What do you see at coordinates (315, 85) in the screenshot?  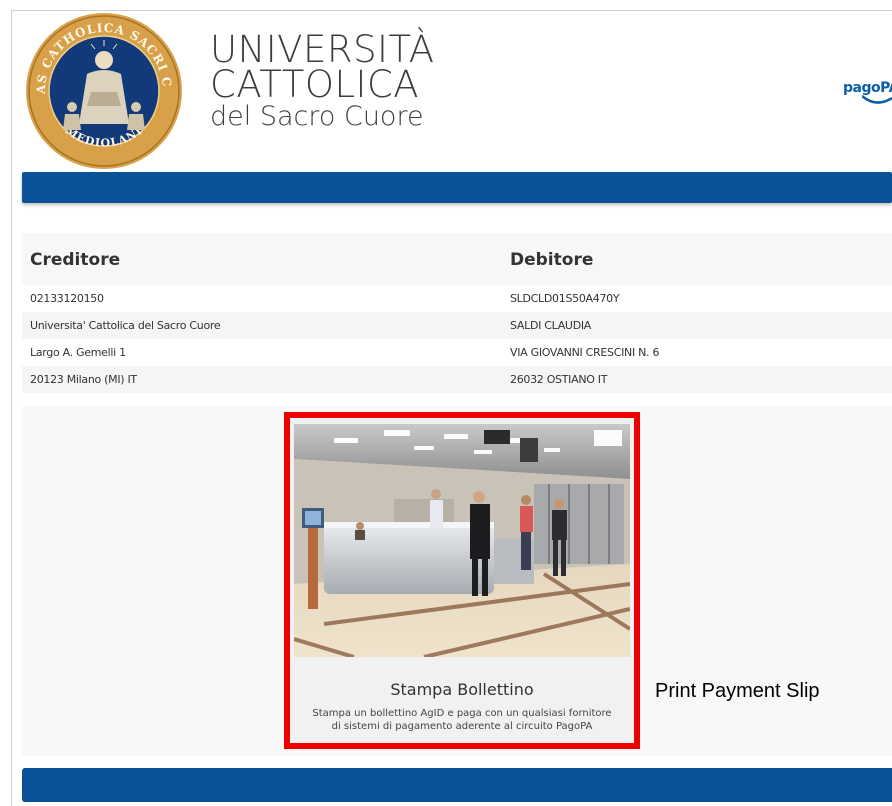 I see `university-name-line2: CATTOLICA` at bounding box center [315, 85].